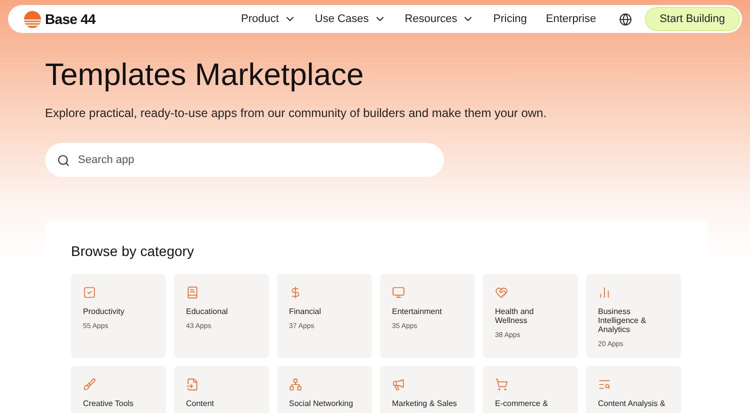 The image size is (750, 413). What do you see at coordinates (633, 389) in the screenshot?
I see `category-card: Content Analysis &` at bounding box center [633, 389].